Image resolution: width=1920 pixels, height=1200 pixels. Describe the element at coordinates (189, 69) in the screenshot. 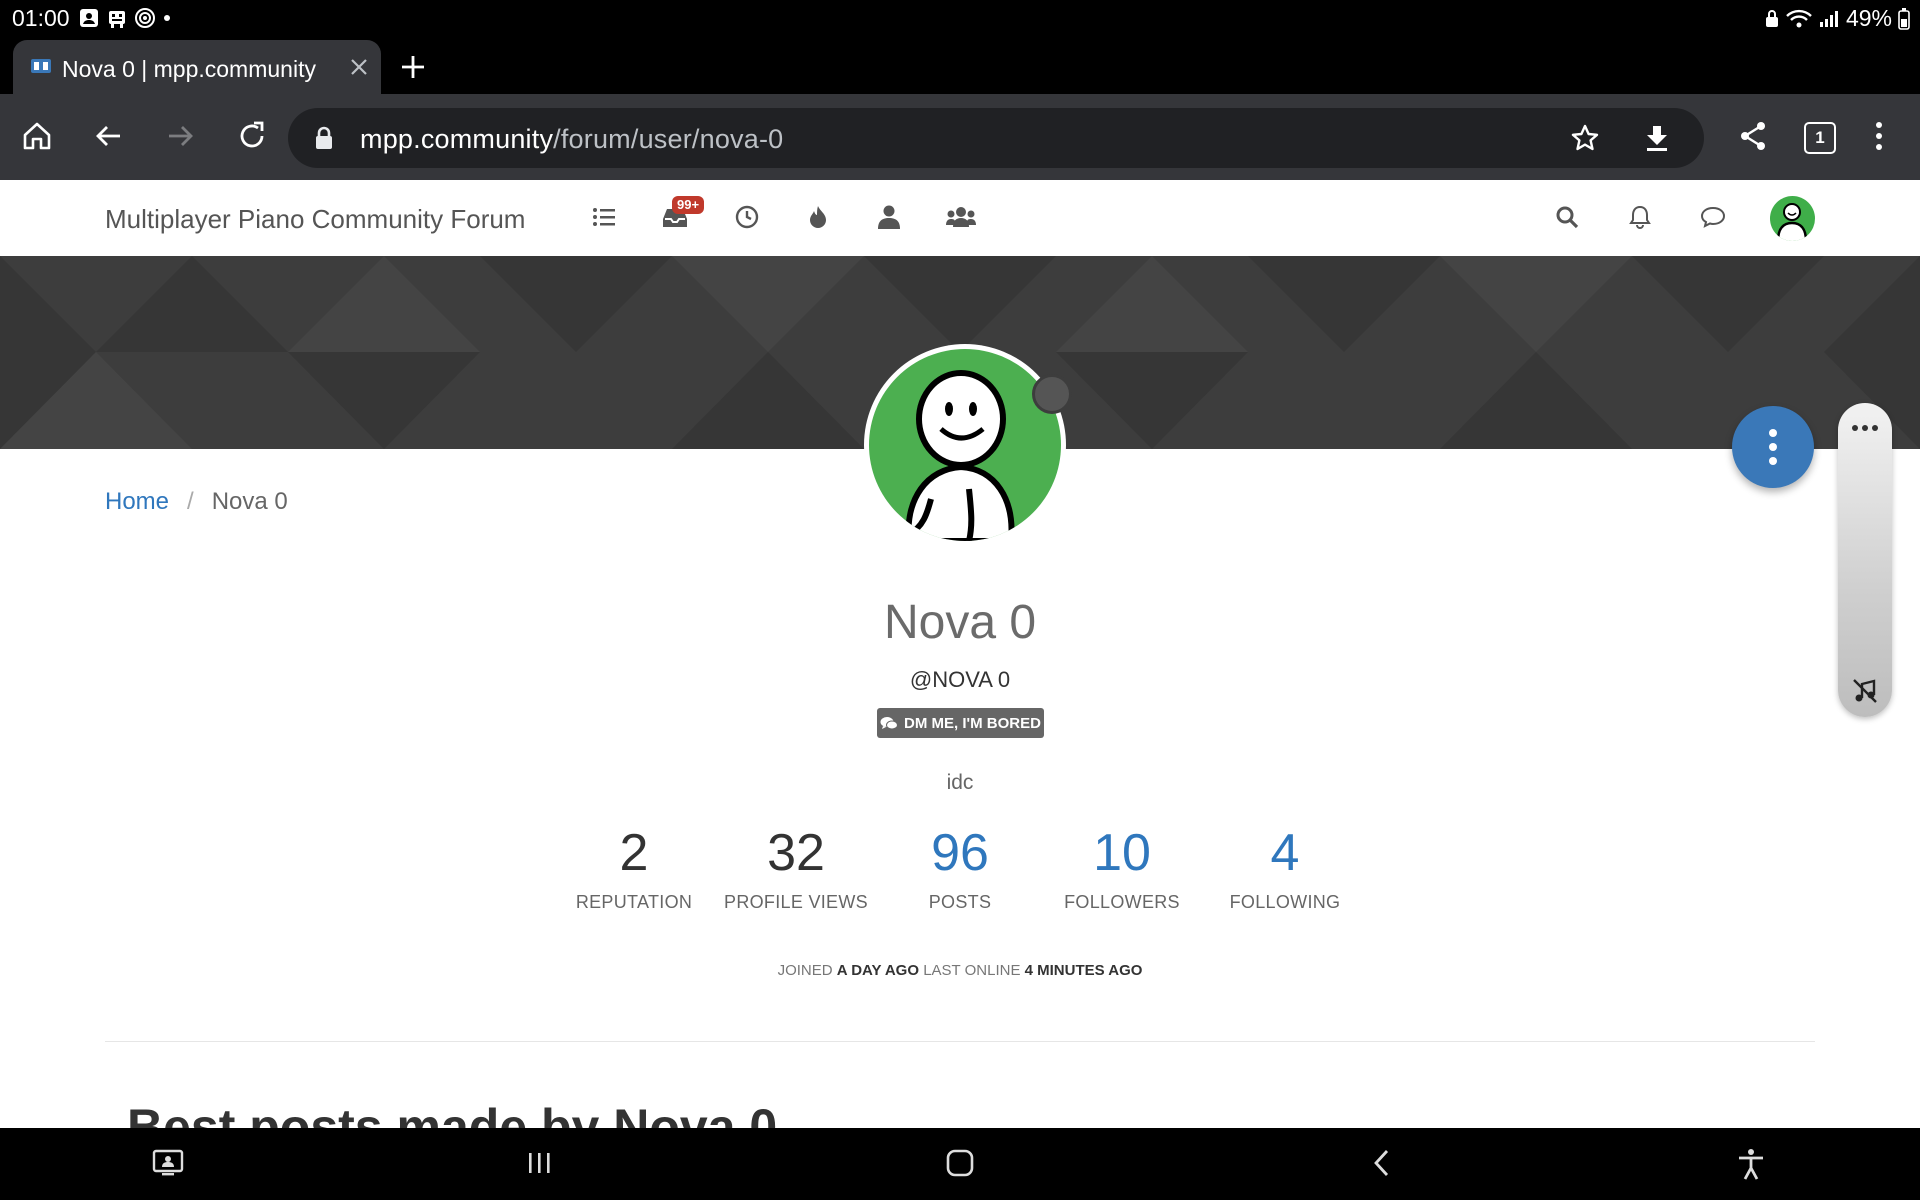

I see `tab-title: Nova 0 | mpp.community` at that location.